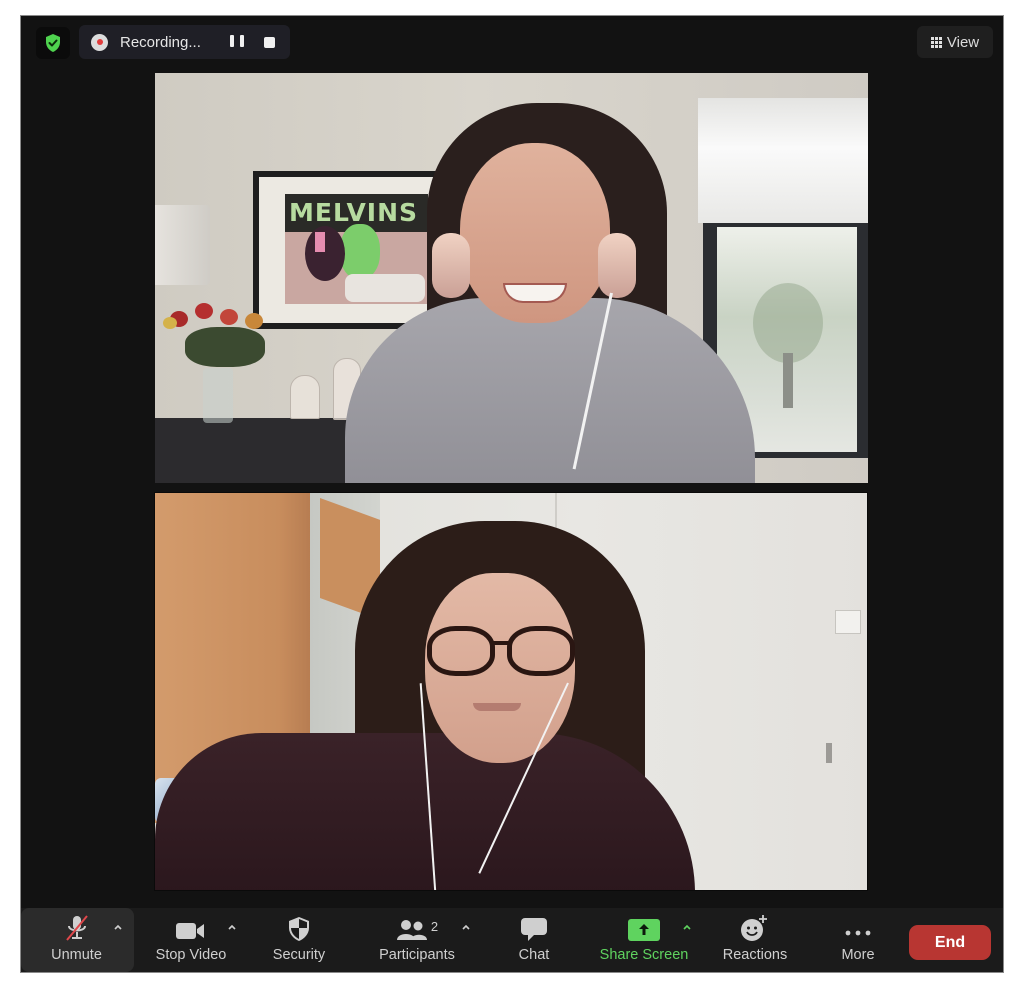  What do you see at coordinates (232, 41) in the screenshot?
I see `pause-icon` at bounding box center [232, 41].